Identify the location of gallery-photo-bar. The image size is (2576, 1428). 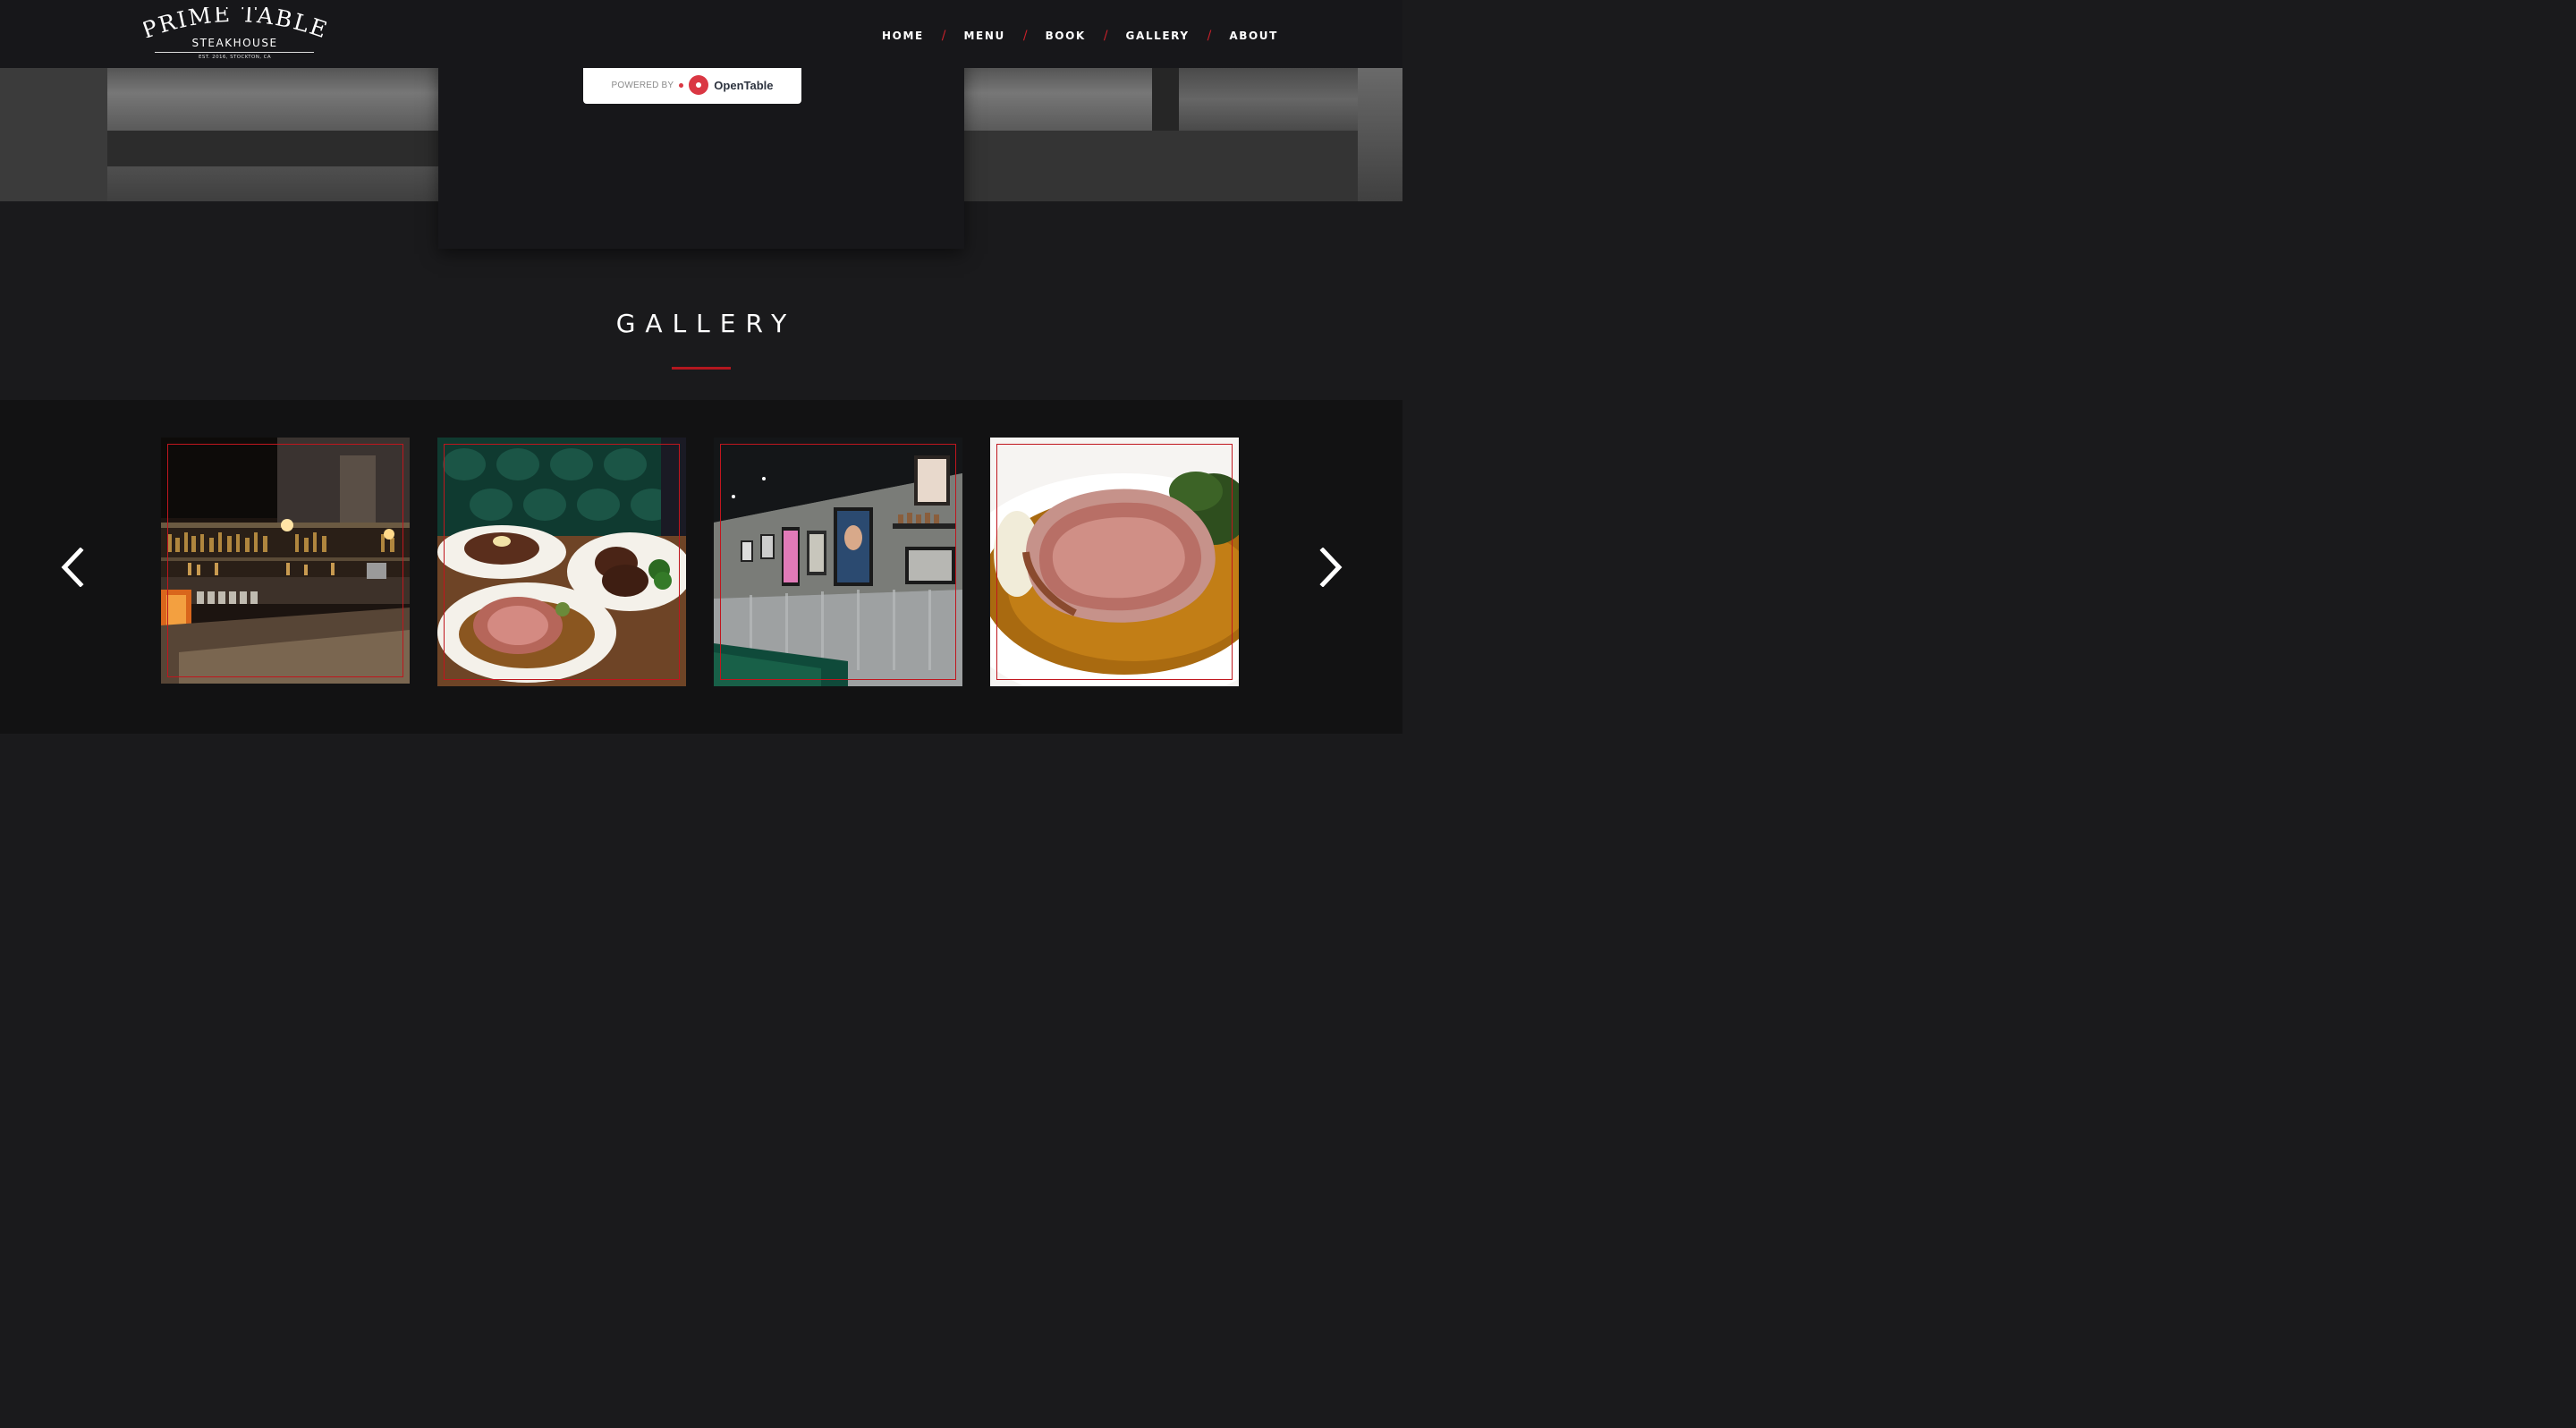
(285, 561).